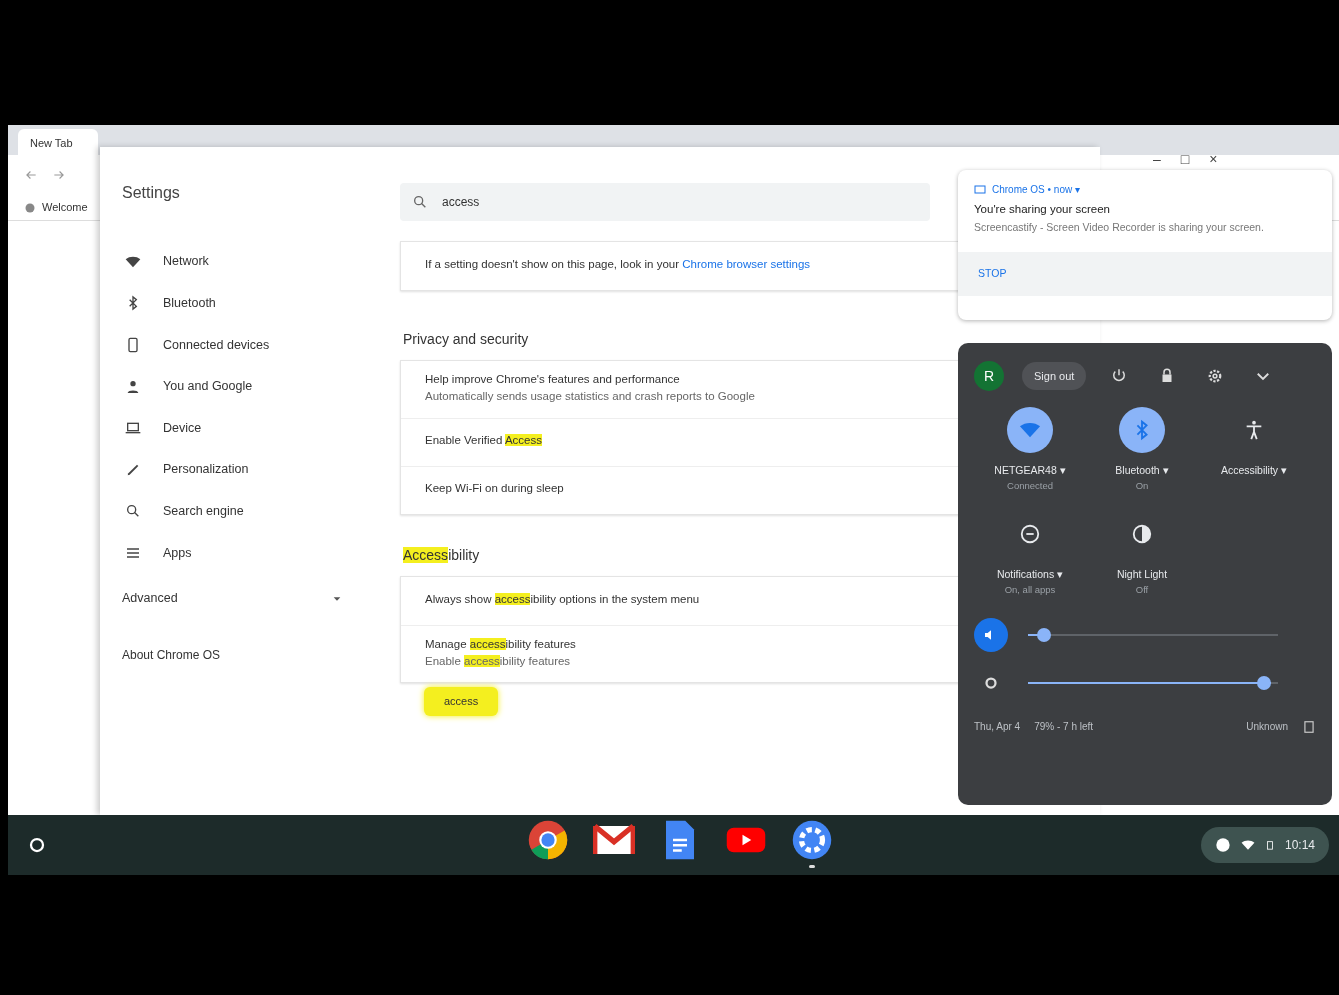 Image resolution: width=1339 pixels, height=995 pixels. What do you see at coordinates (206, 470) in the screenshot?
I see `nav-item: Personalization` at bounding box center [206, 470].